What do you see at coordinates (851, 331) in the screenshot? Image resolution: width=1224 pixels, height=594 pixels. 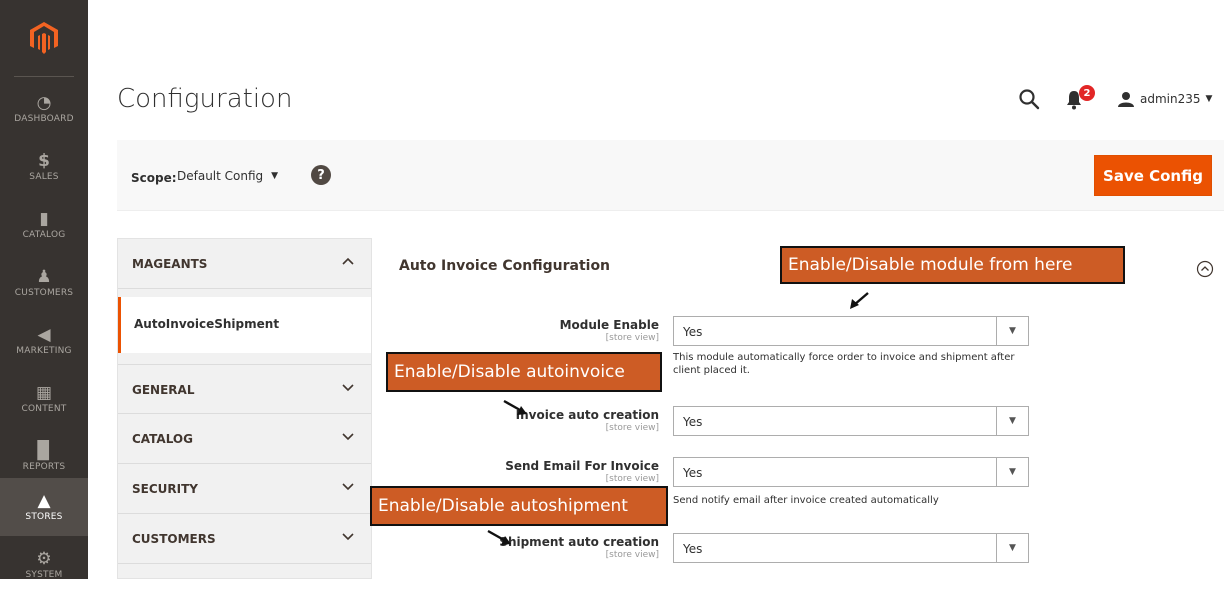 I see `module-enable-select: Yes ▼` at bounding box center [851, 331].